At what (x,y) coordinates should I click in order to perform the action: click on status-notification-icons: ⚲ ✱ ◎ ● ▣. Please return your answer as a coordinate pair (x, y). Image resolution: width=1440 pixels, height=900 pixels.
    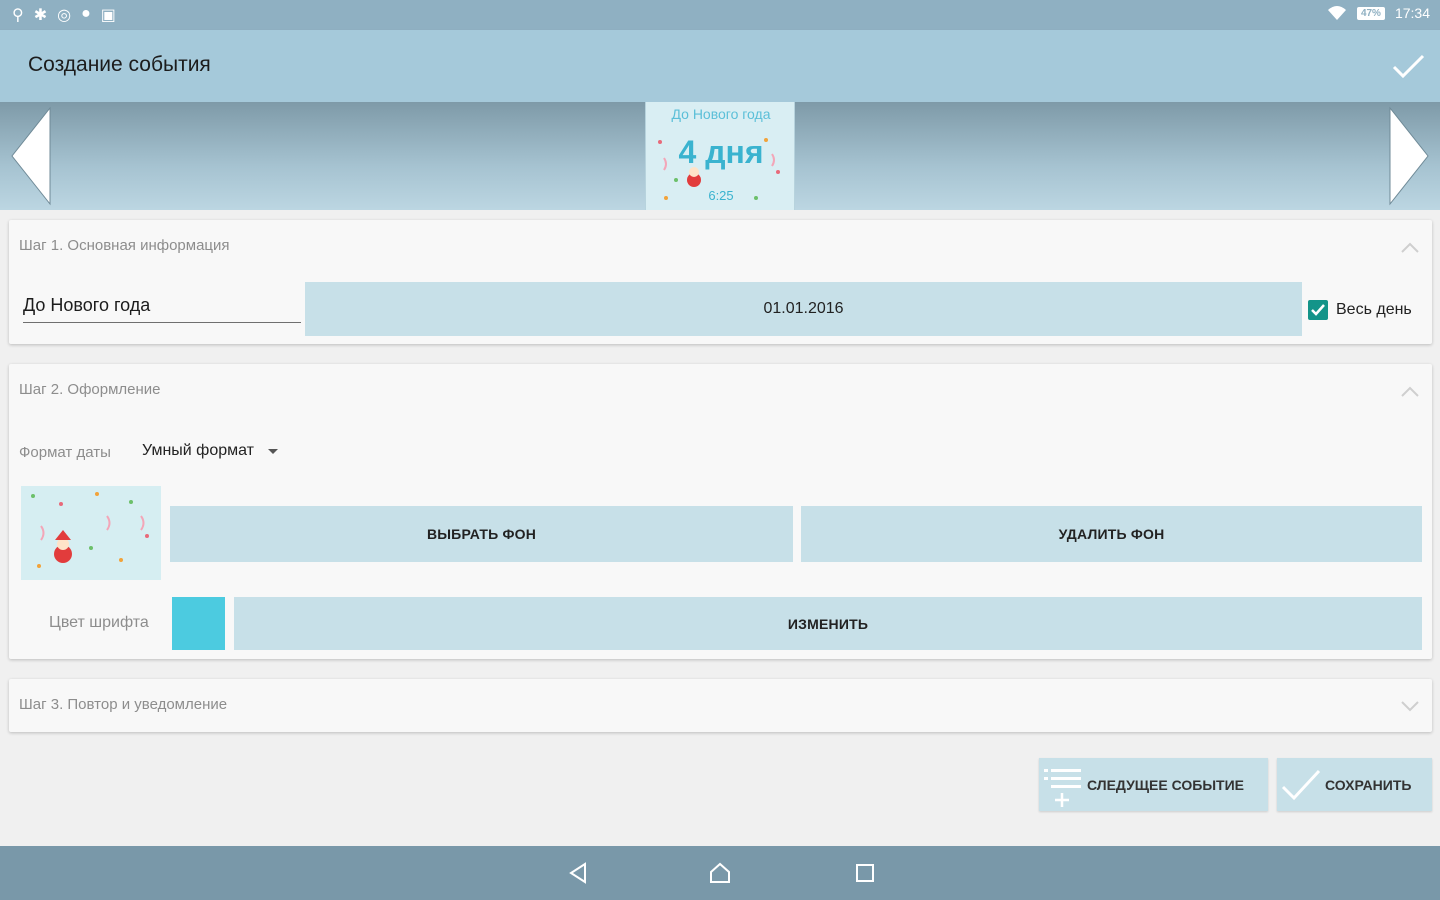
    Looking at the image, I should click on (64, 15).